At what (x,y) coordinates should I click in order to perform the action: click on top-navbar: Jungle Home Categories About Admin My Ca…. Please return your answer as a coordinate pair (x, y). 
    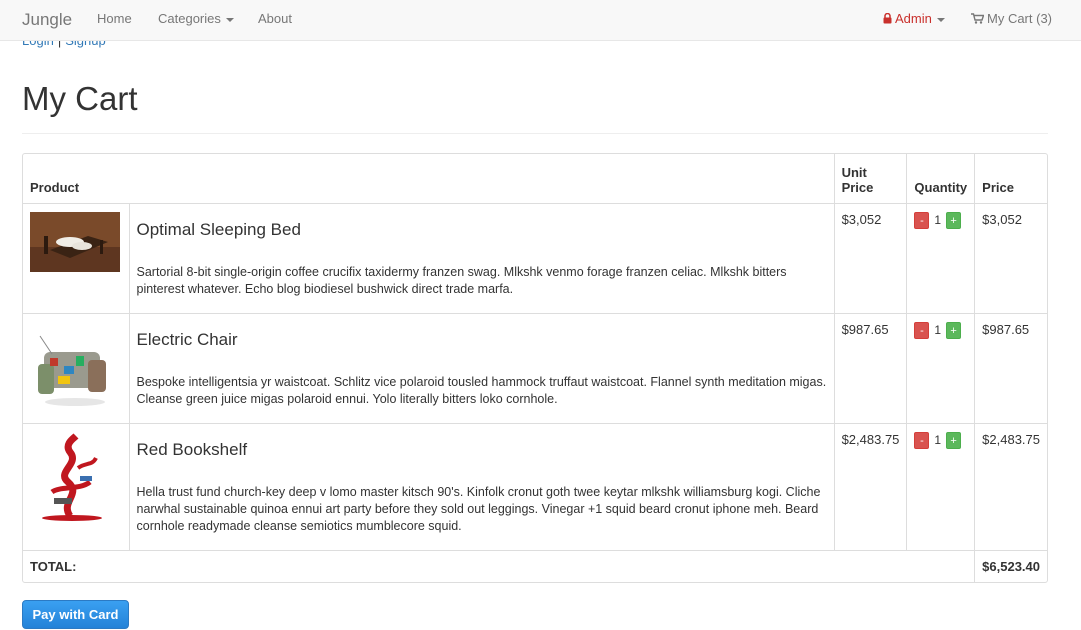
    Looking at the image, I should click on (540, 20).